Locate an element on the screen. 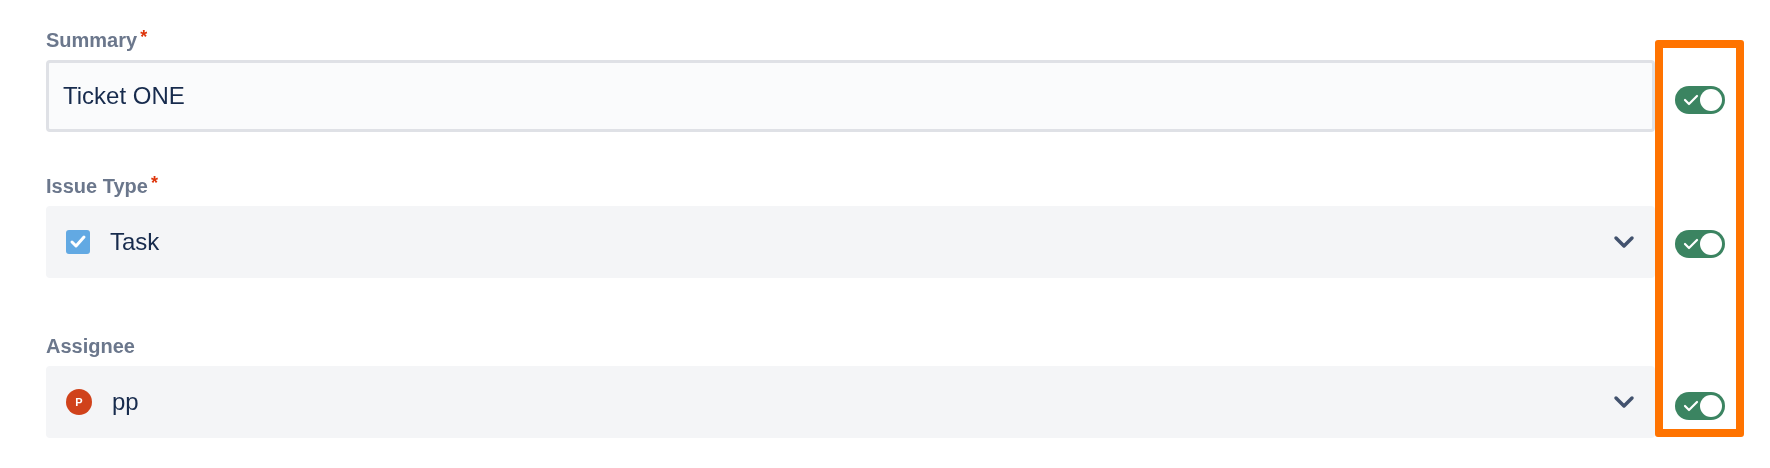  text-field: Ticket ONE is located at coordinates (850, 96).